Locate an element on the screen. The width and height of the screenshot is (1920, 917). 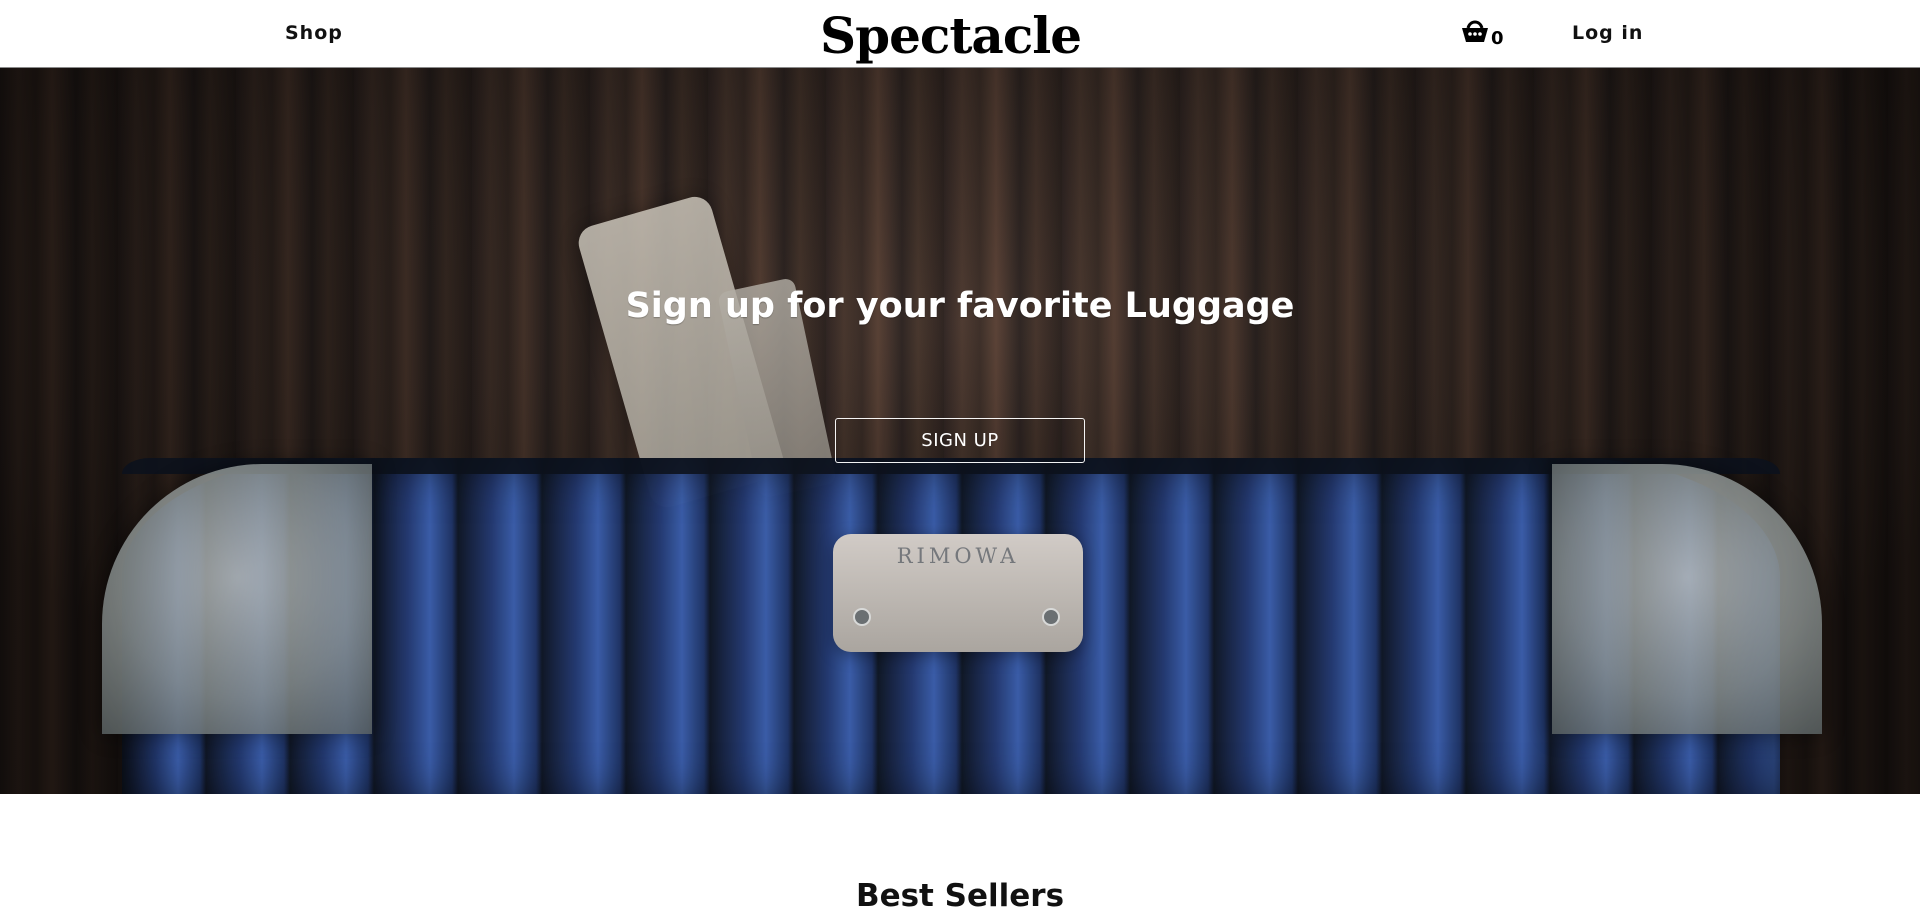
suitcase-badge: RIMOWA is located at coordinates (958, 593).